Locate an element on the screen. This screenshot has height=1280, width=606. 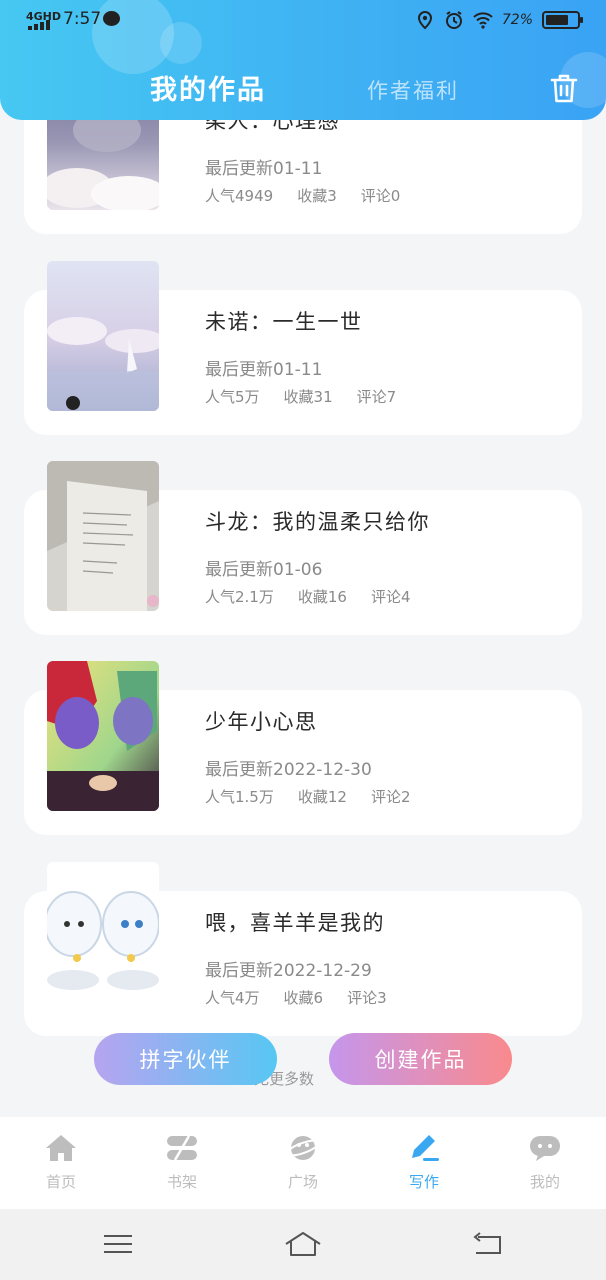
work-stats: 人气5万 收藏31 评论7 is located at coordinates (300, 396).